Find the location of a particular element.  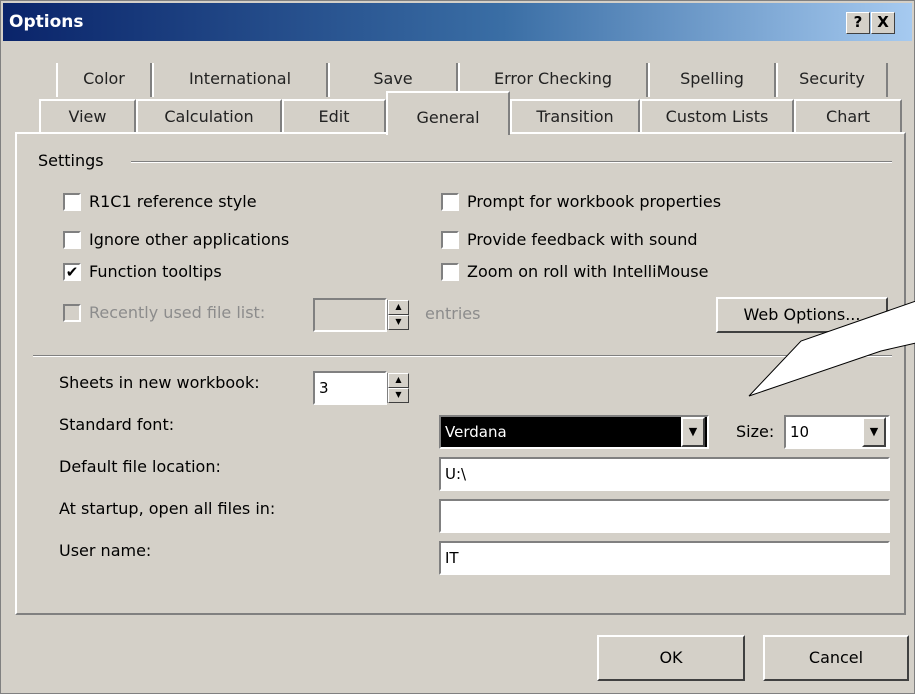

zoom-roll-label: Zoom on roll with IntelliMouse is located at coordinates (588, 271).